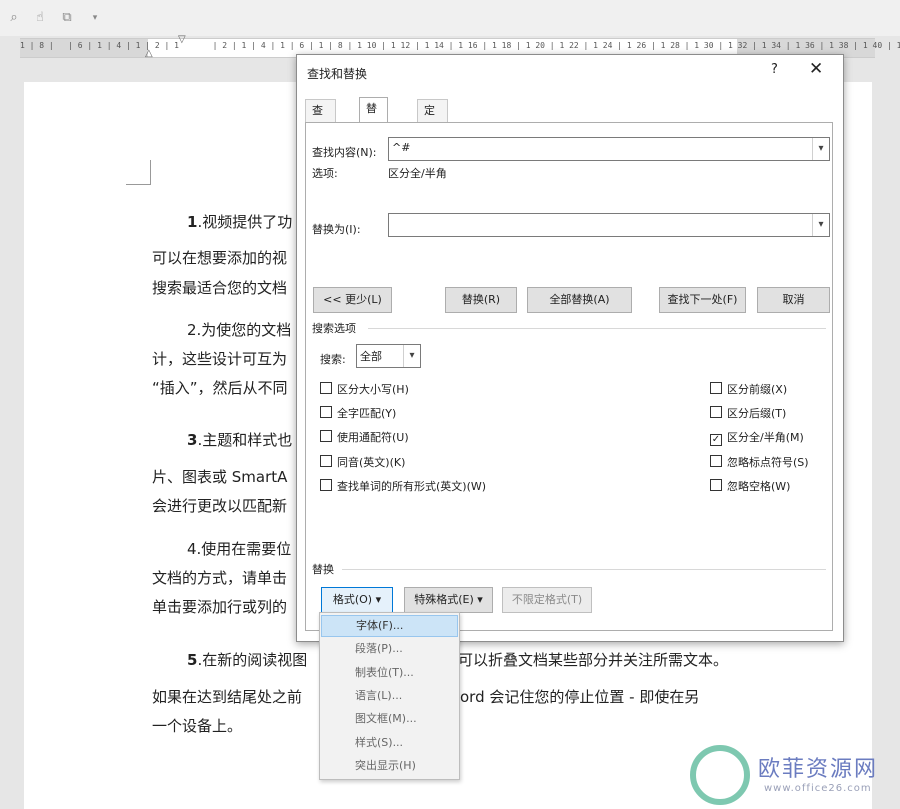  What do you see at coordinates (820, 225) in the screenshot?
I see `replace-dropdown-chevron-icon: ▾` at bounding box center [820, 225].